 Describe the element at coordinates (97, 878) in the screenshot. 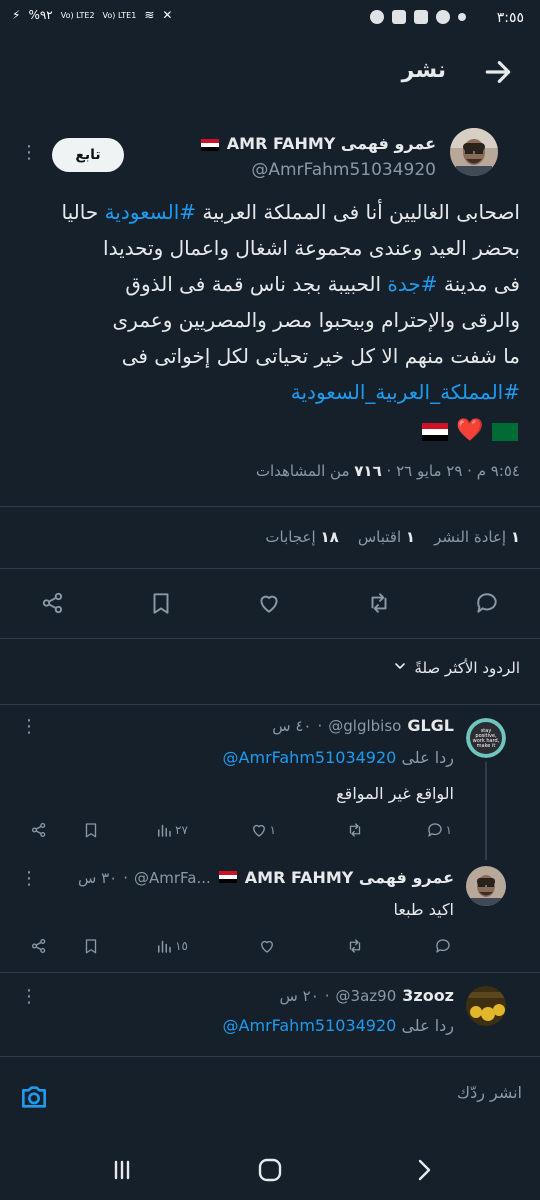

I see `reply-time: ٣٠ س` at that location.